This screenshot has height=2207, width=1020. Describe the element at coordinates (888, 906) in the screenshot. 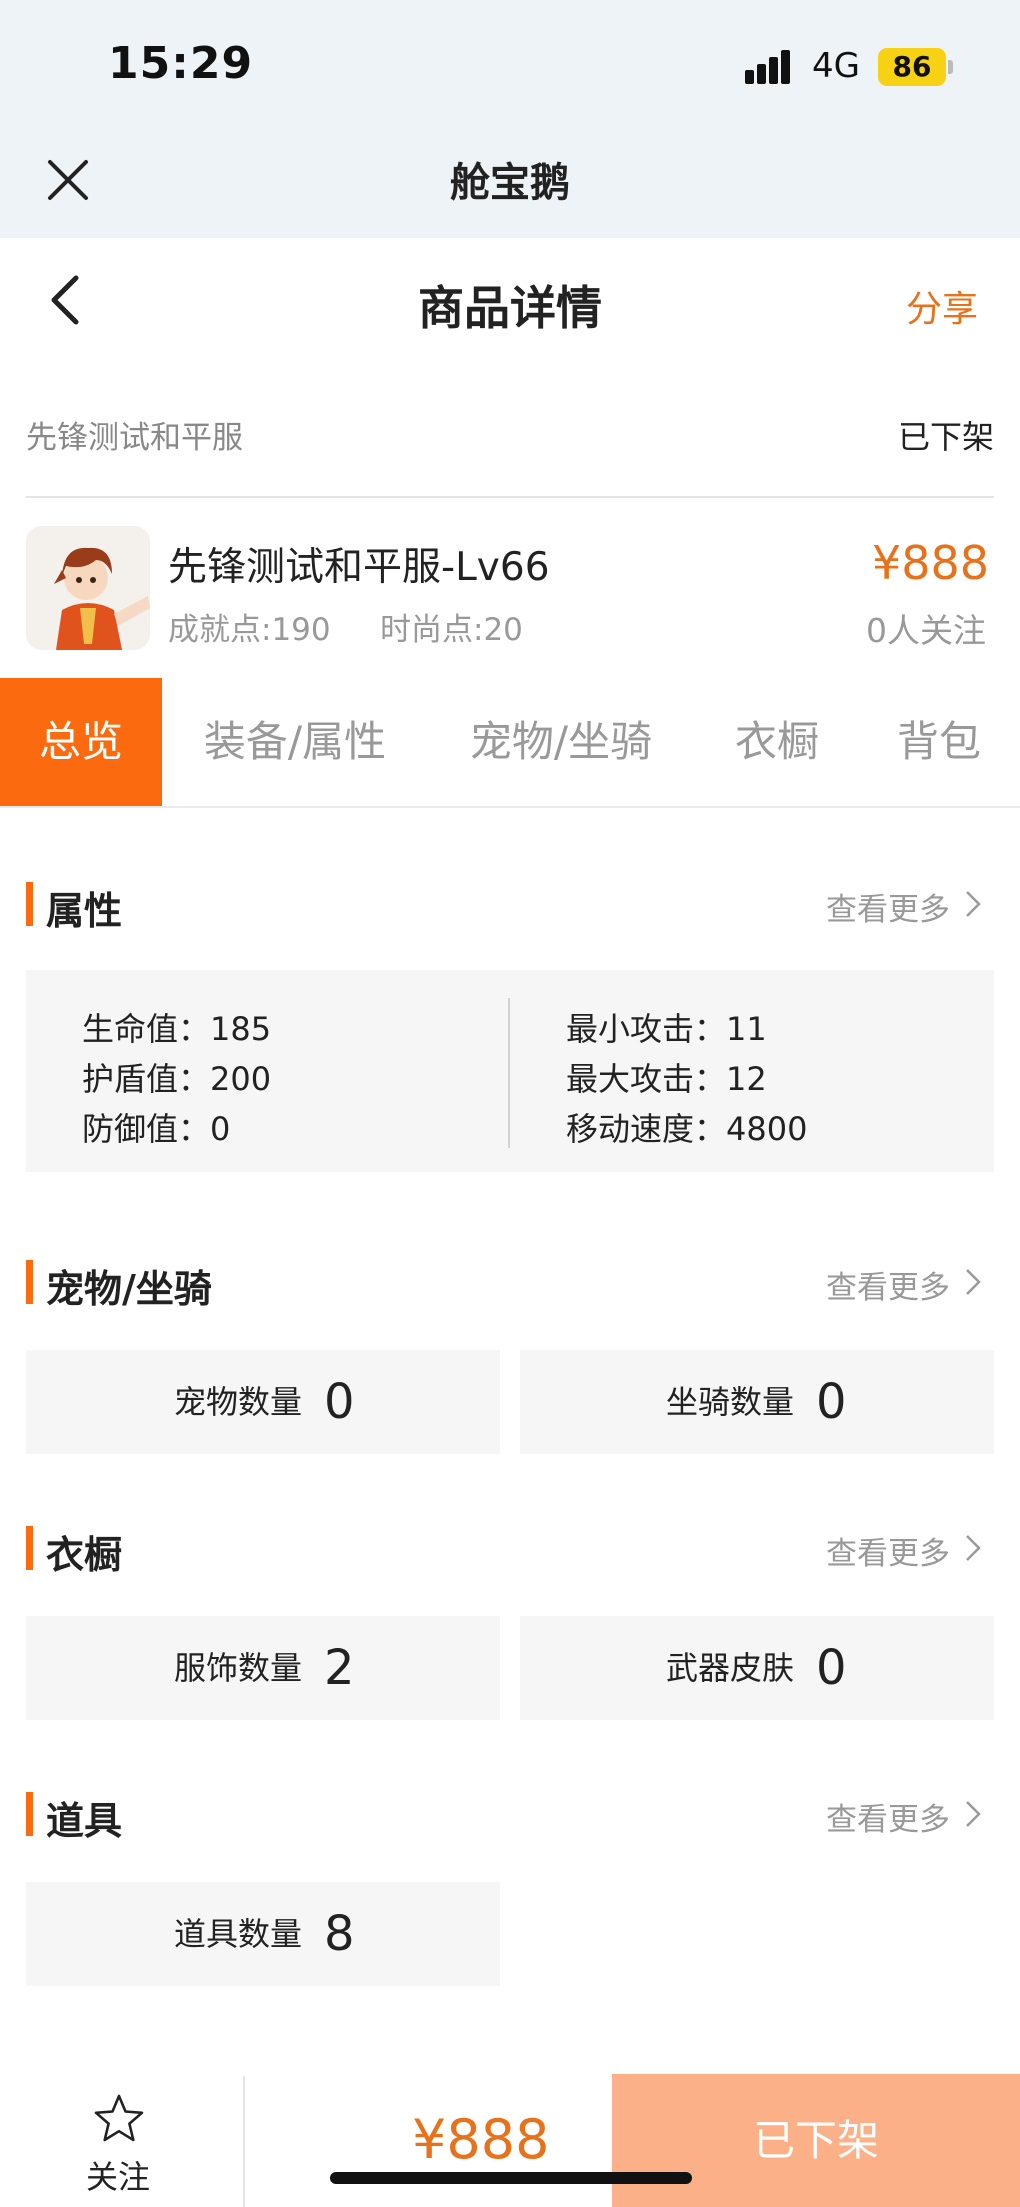

I see `view-more-attributes: 查看更多` at that location.